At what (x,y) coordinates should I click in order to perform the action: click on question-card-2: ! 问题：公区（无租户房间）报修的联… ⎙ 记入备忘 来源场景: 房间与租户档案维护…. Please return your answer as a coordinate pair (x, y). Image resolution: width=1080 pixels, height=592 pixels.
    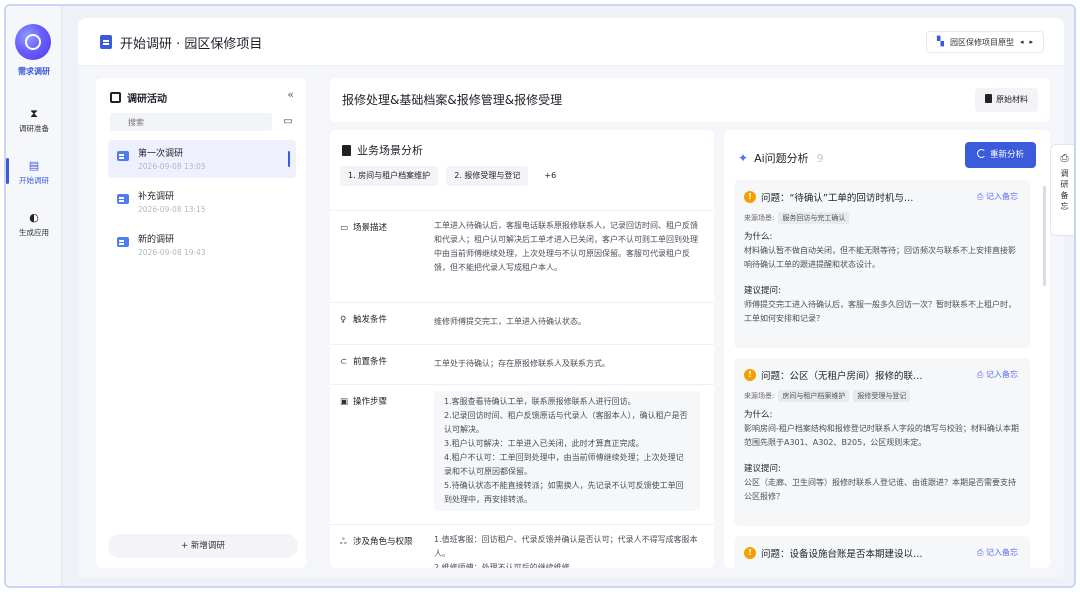
    Looking at the image, I should click on (882, 442).